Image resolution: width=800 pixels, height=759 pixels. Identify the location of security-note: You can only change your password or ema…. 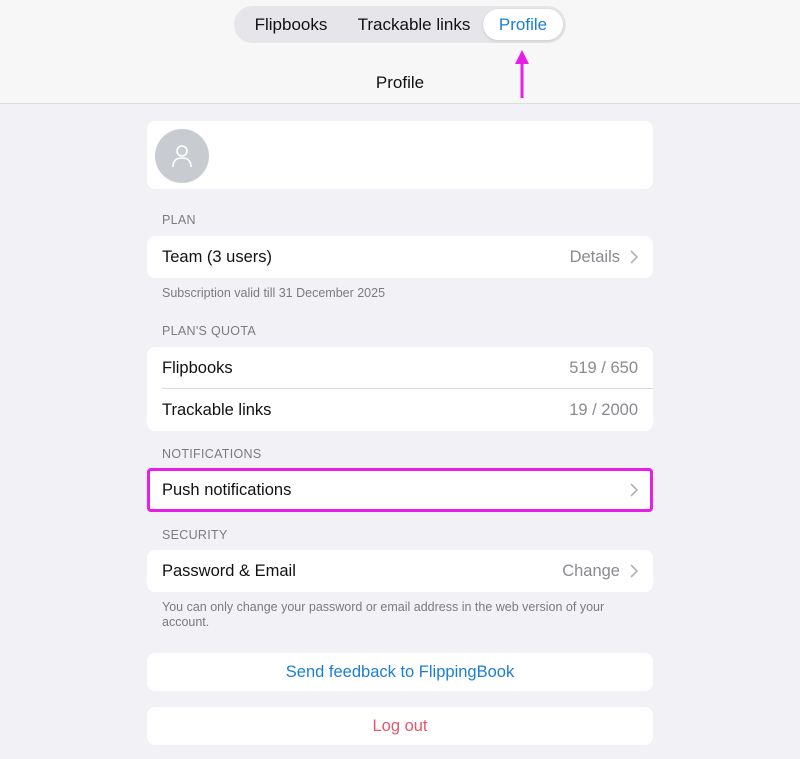
(383, 614).